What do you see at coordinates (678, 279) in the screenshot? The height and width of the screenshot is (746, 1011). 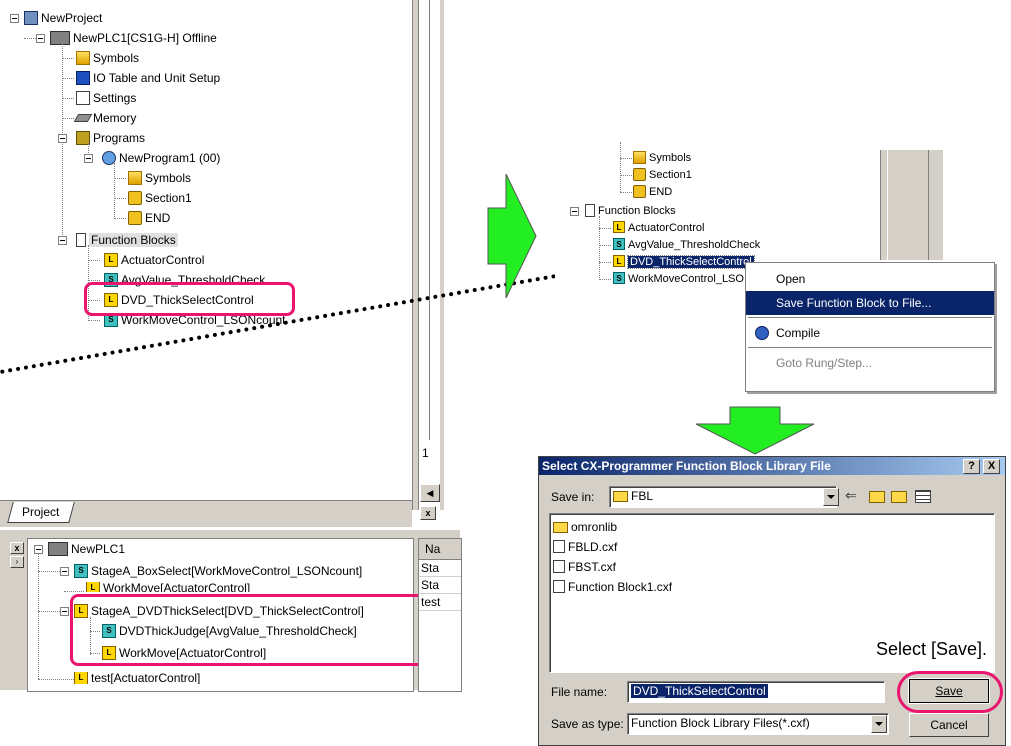 I see `tree-item-fb-workmove: S WorkMoveControl_LSO` at bounding box center [678, 279].